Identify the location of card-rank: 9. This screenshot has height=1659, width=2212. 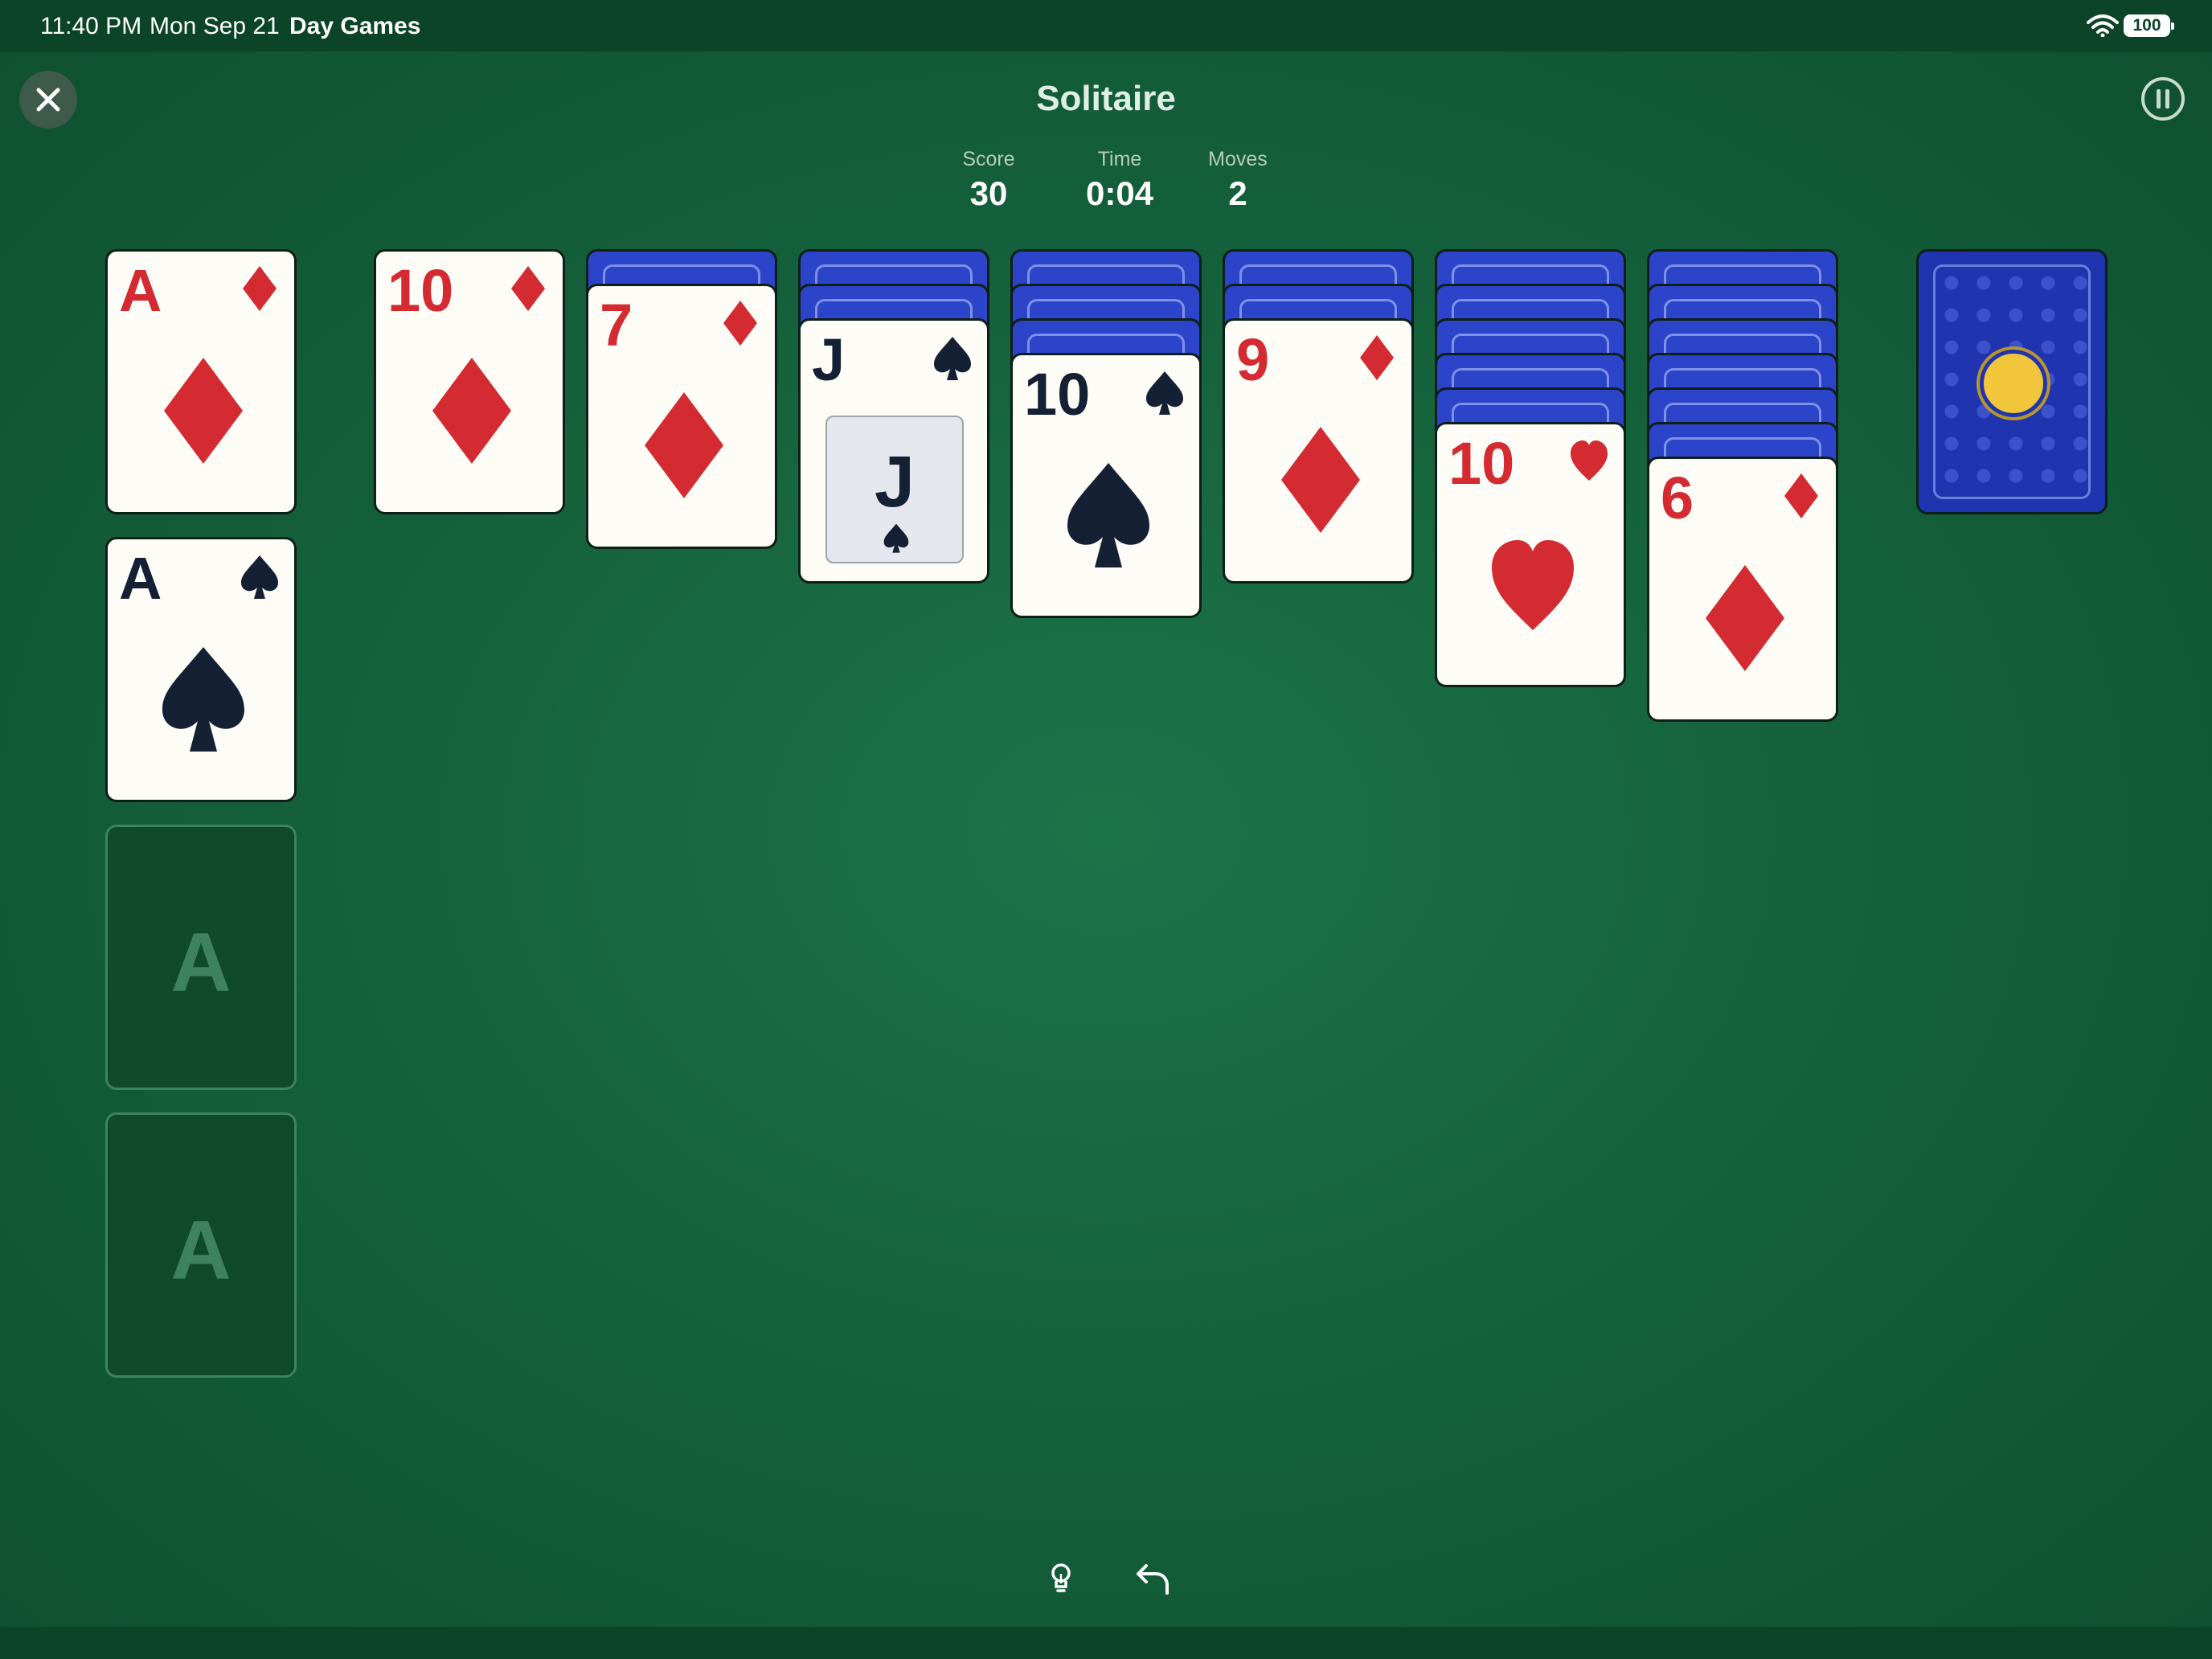
(1253, 359).